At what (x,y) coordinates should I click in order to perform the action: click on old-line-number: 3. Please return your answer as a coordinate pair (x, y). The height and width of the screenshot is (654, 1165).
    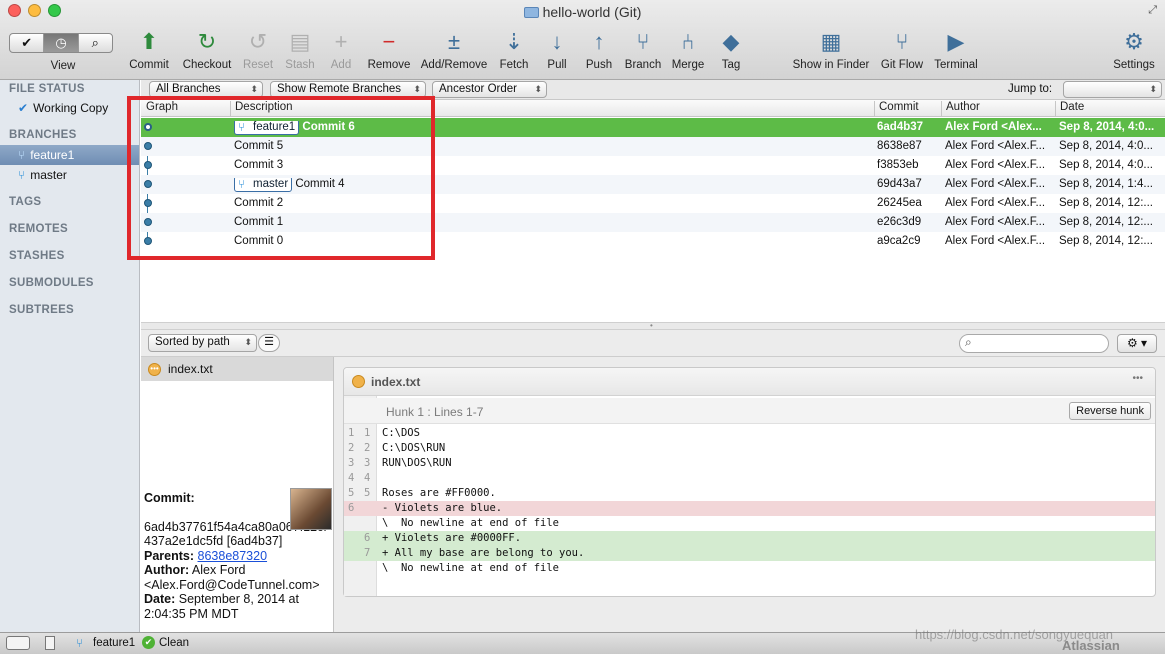
    Looking at the image, I should click on (351, 463).